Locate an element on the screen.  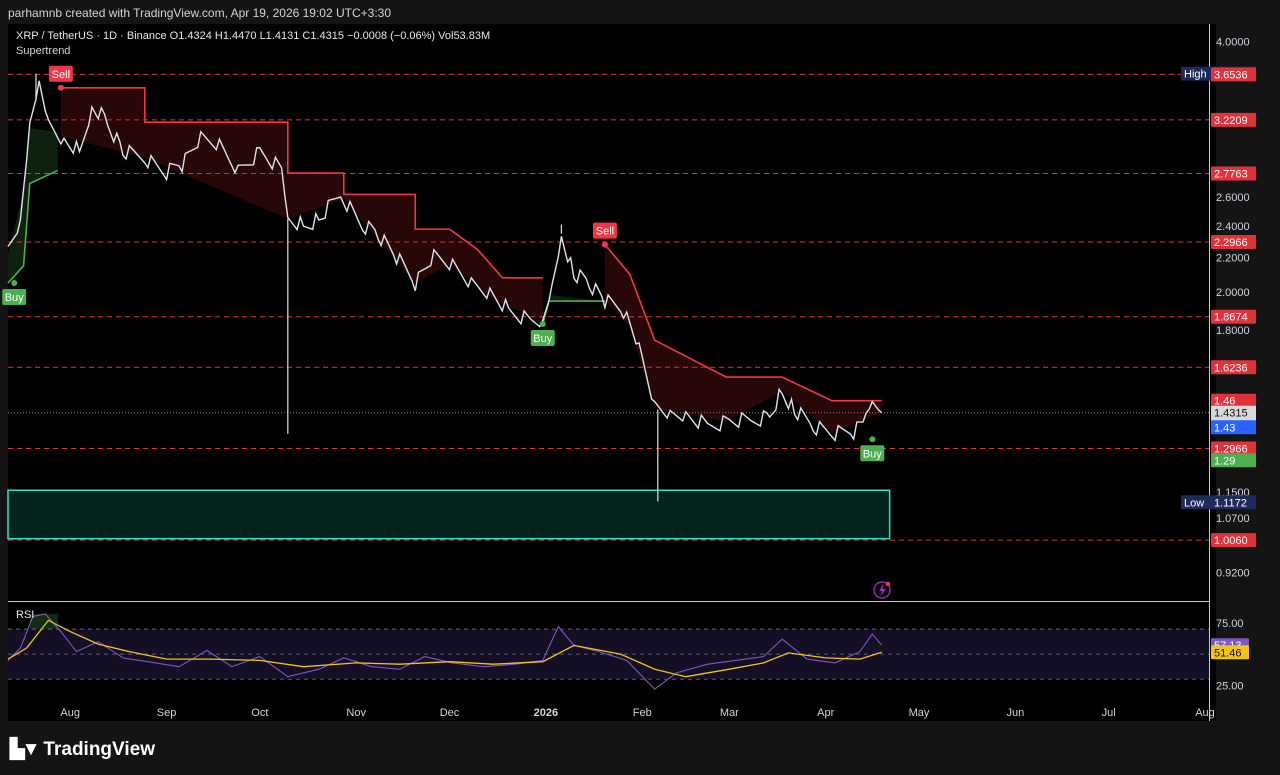
rsi-value-label: 51.46 is located at coordinates (1228, 653).